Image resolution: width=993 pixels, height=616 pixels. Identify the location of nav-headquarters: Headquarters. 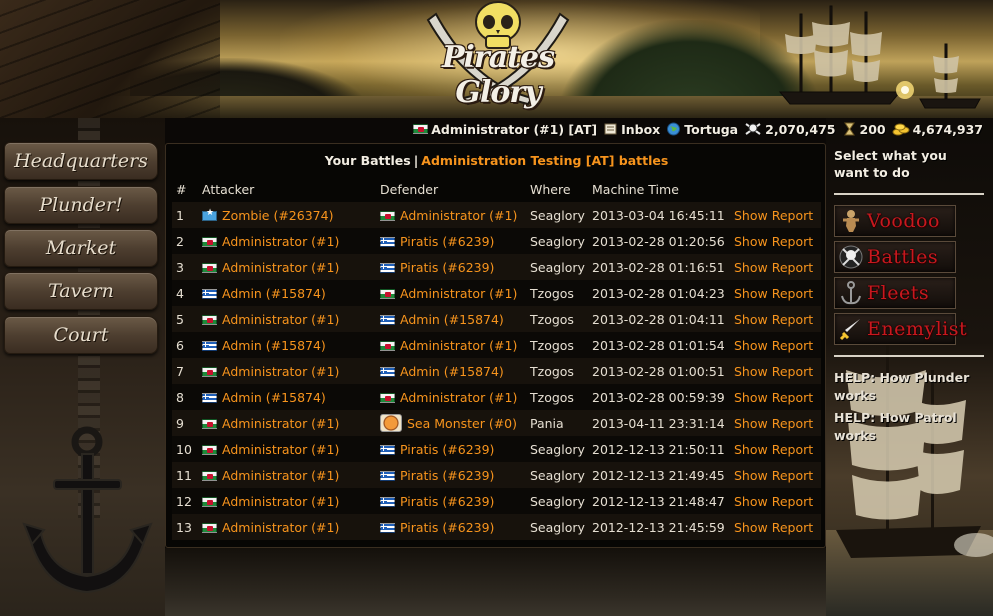
(81, 161).